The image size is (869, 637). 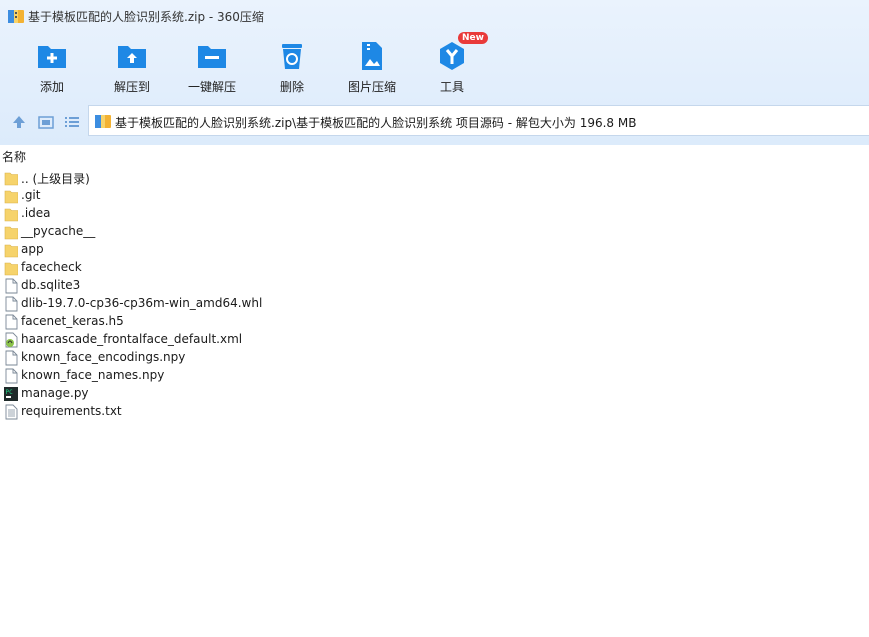 What do you see at coordinates (46, 122) in the screenshot?
I see `thumbnail-view-icon` at bounding box center [46, 122].